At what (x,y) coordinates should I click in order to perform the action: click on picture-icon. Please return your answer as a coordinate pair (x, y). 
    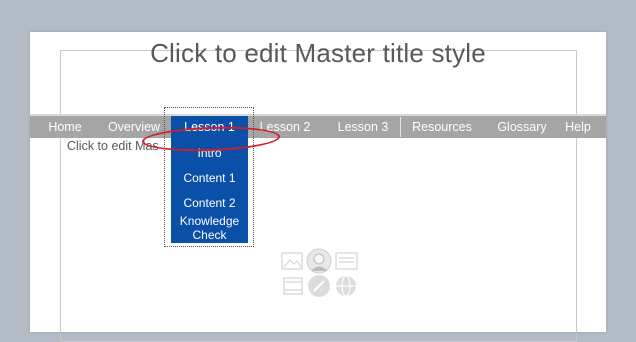
    Looking at the image, I should click on (292, 261).